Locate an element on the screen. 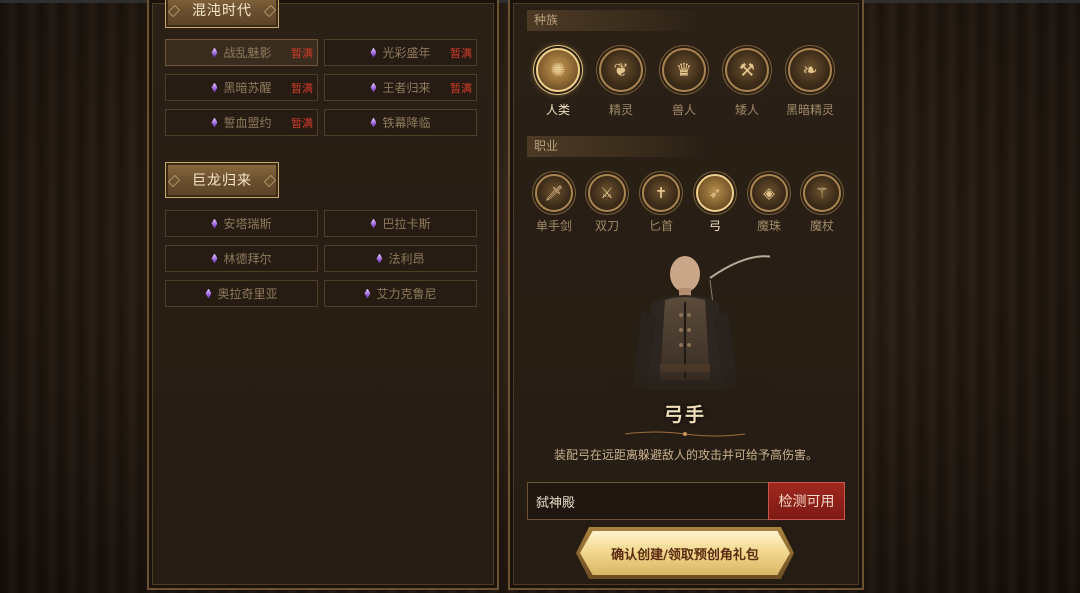 The width and height of the screenshot is (1080, 593). server-name: 法利昂 is located at coordinates (406, 259).